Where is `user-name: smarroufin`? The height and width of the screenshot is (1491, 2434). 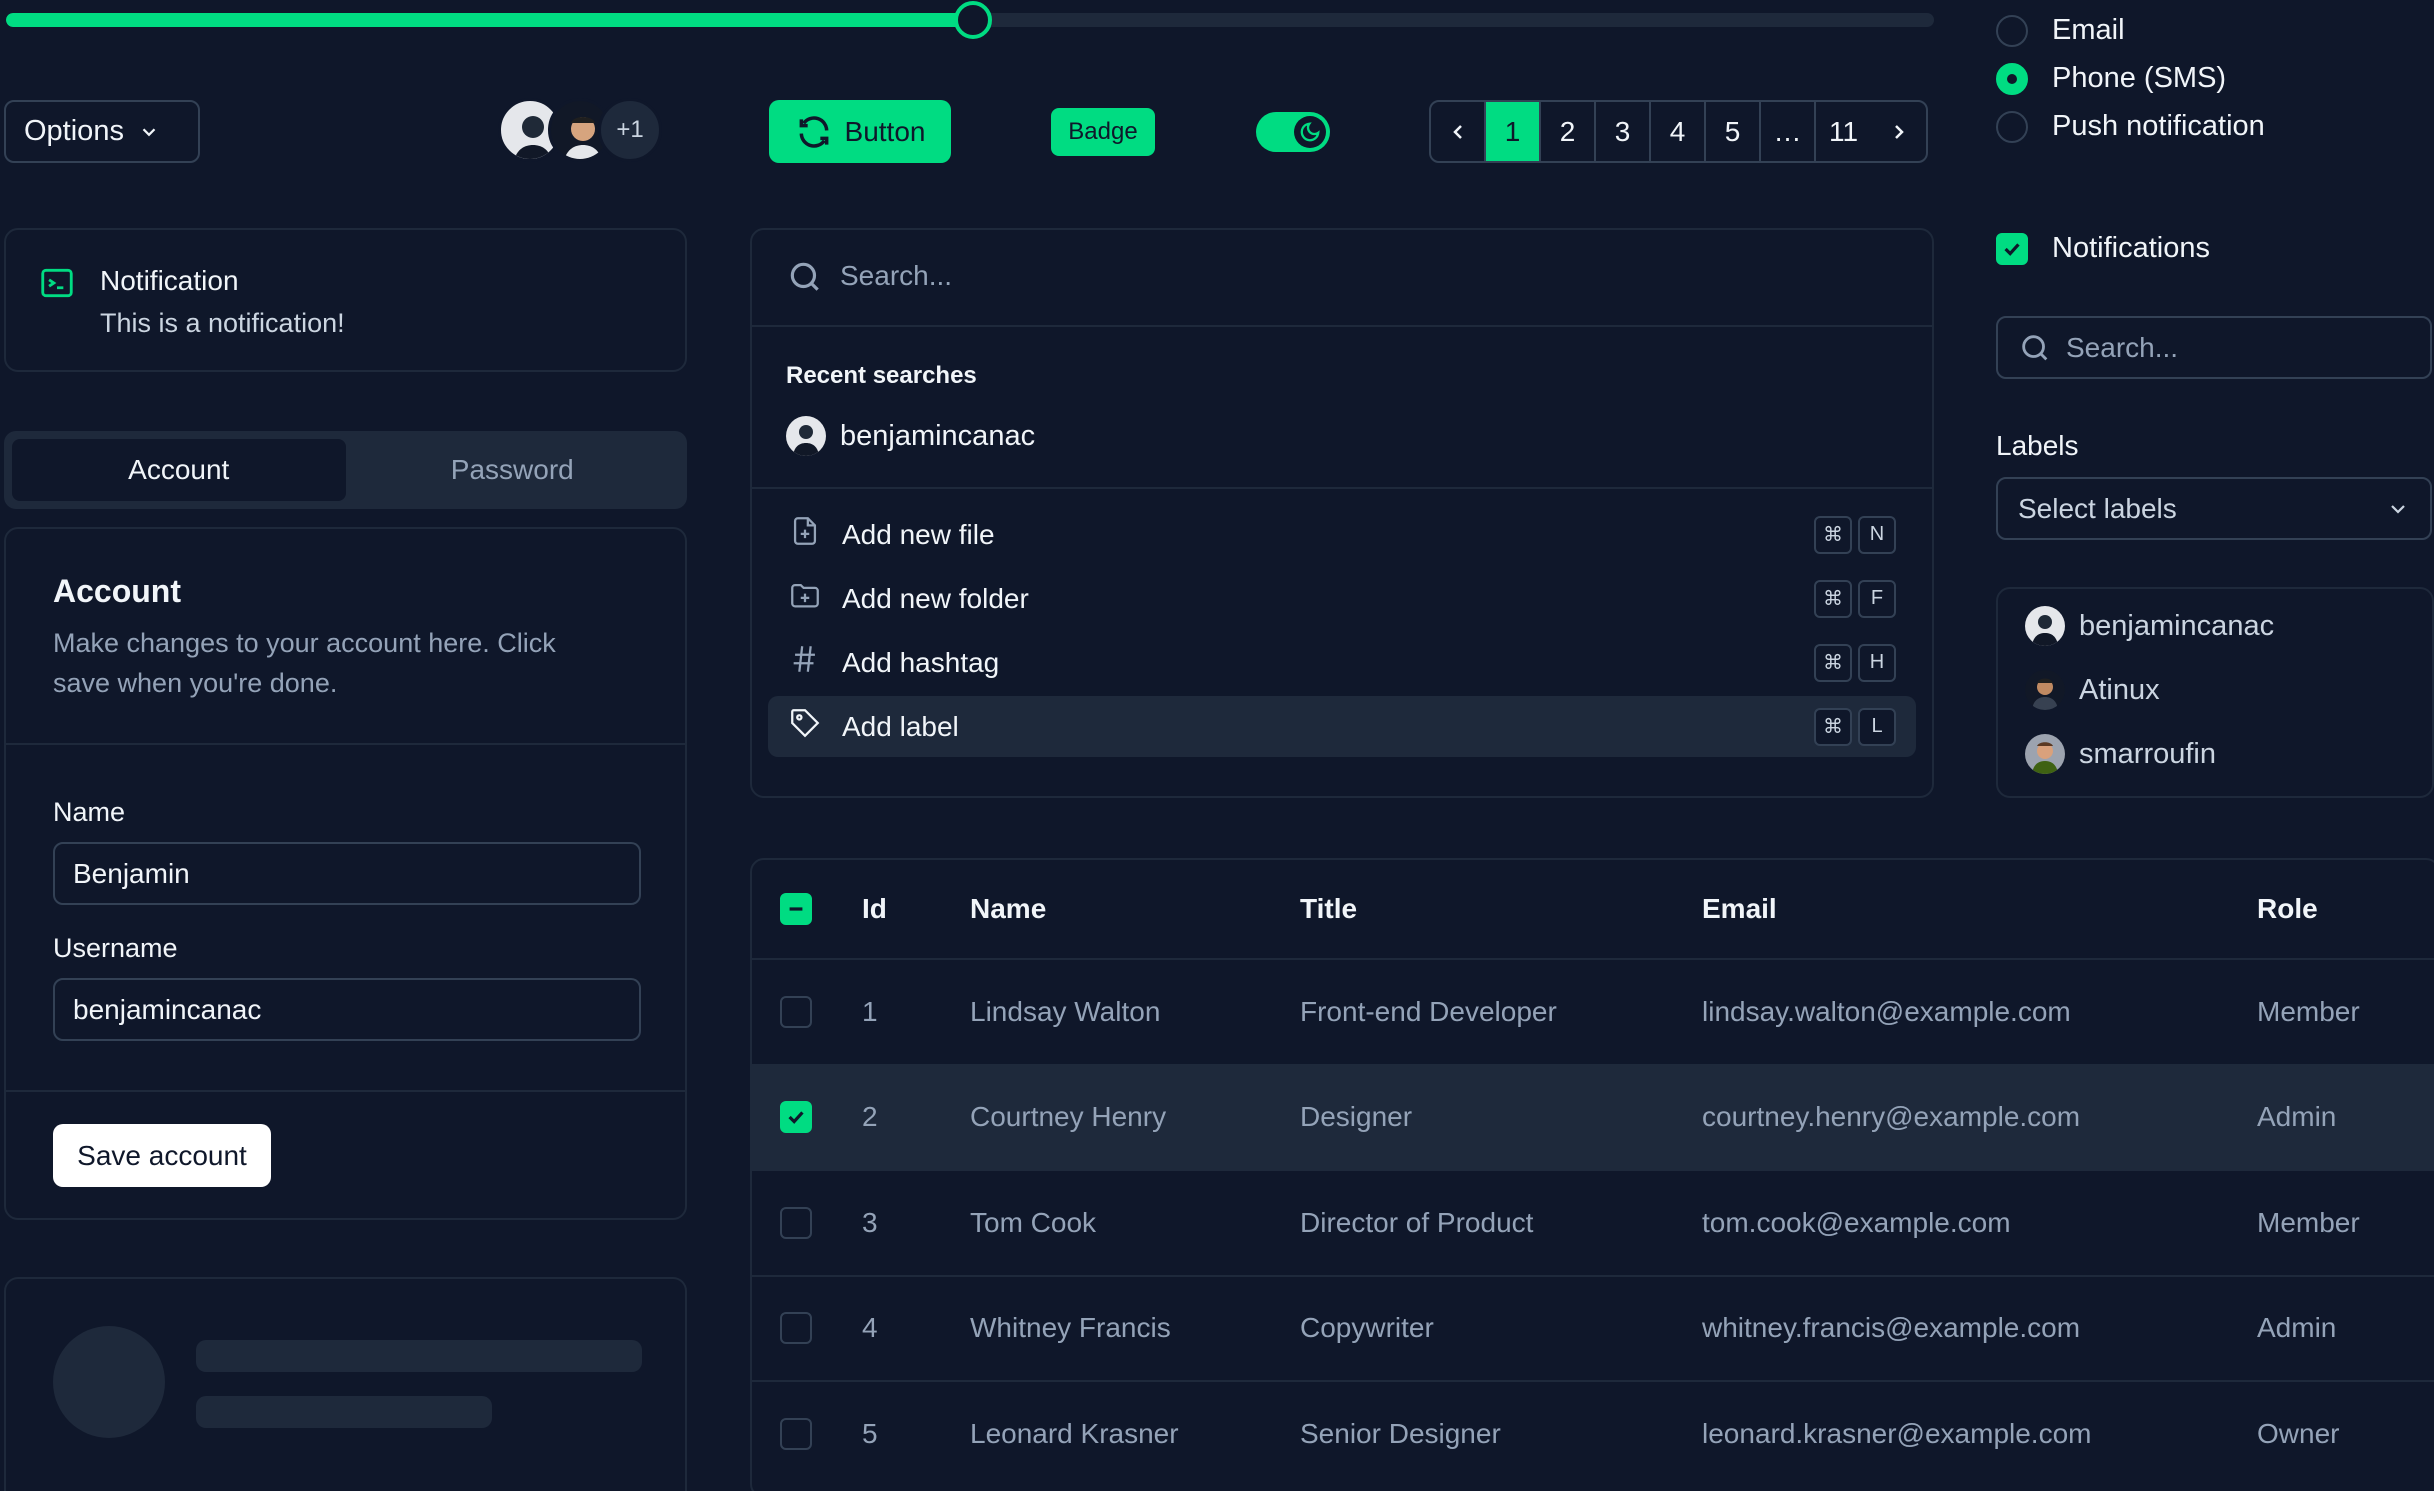
user-name: smarroufin is located at coordinates (2147, 753).